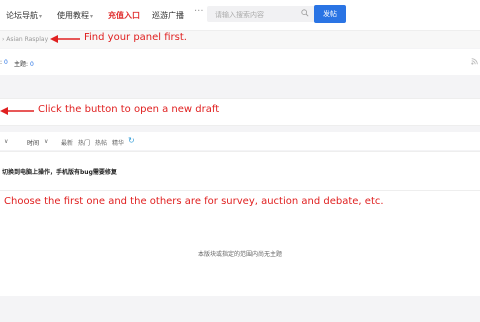 The height and width of the screenshot is (322, 480). Describe the element at coordinates (46, 141) in the screenshot. I see `filter-time-dropdown: ∨` at that location.